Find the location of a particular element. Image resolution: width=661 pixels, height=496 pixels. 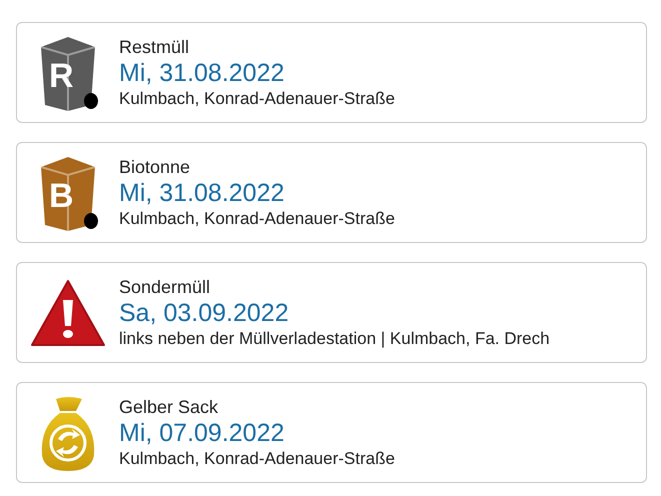

pickup-location: links neben der Müllverladestation | Kulmbach, Fa. Drech is located at coordinates (334, 339).